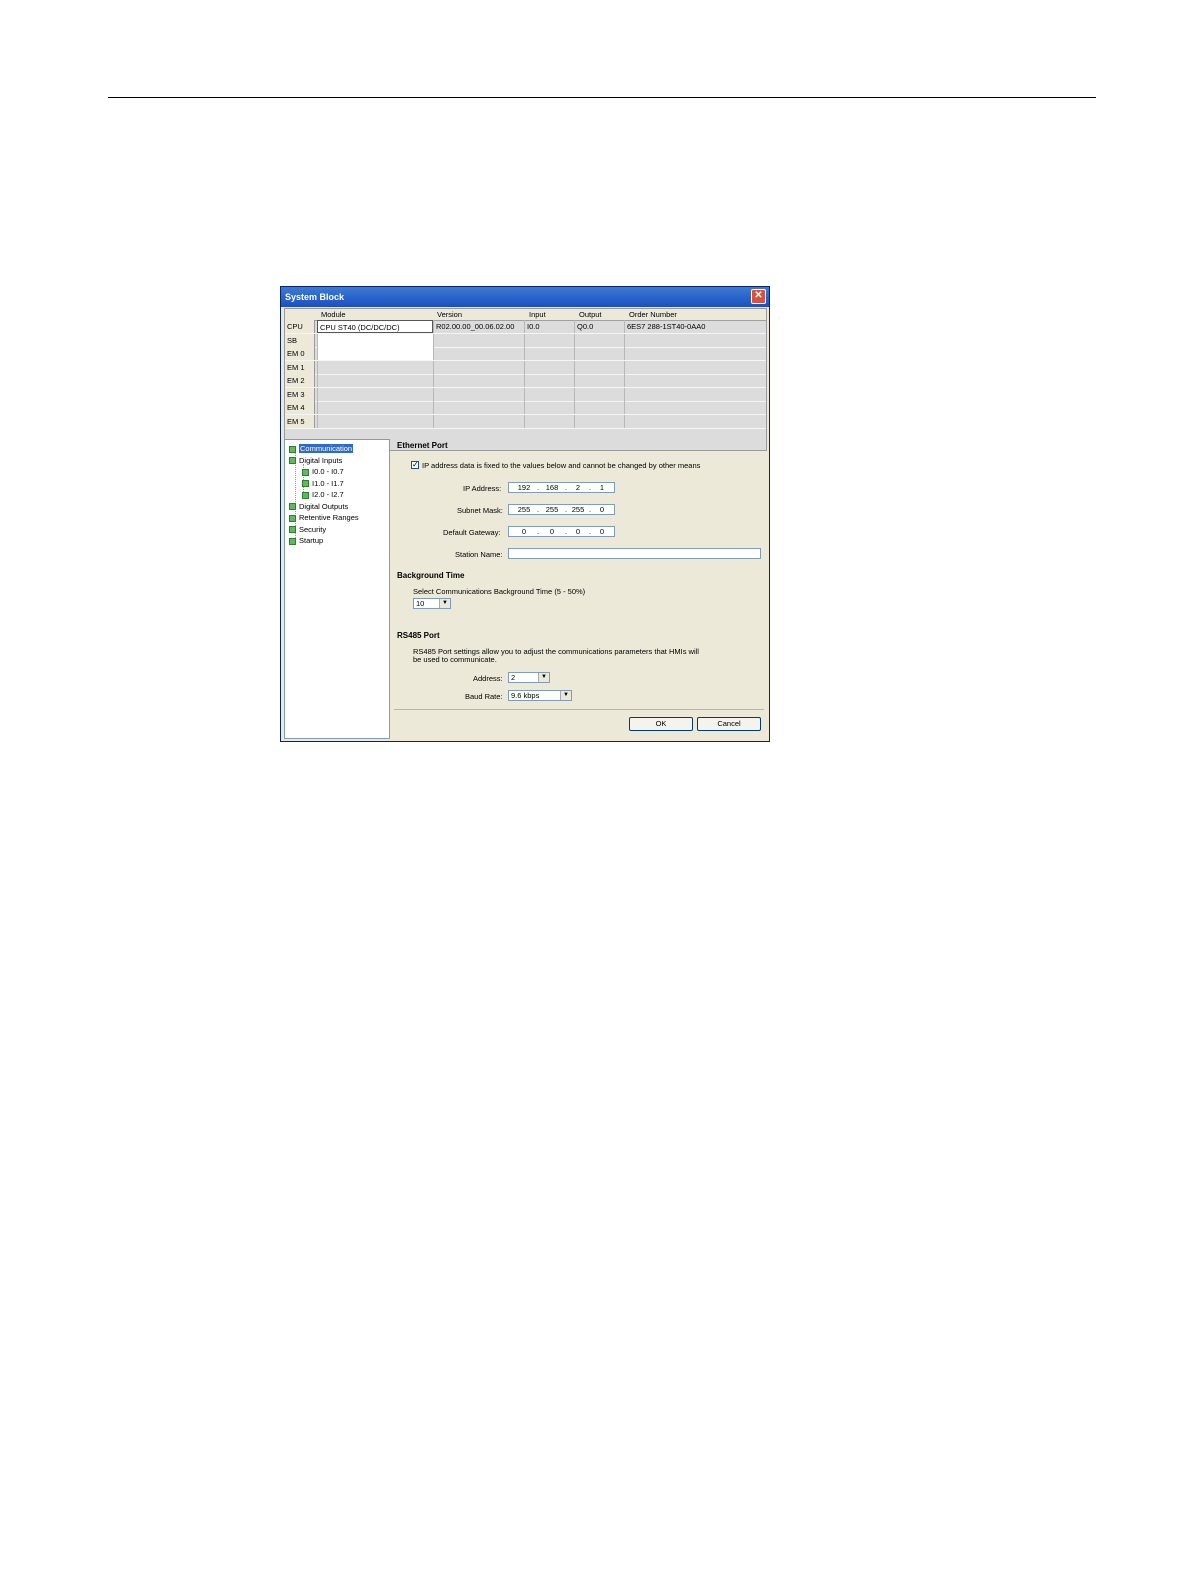 This screenshot has width=1191, height=1587. I want to click on tree-item-digital-outputs: Digital Outputs, so click(318, 507).